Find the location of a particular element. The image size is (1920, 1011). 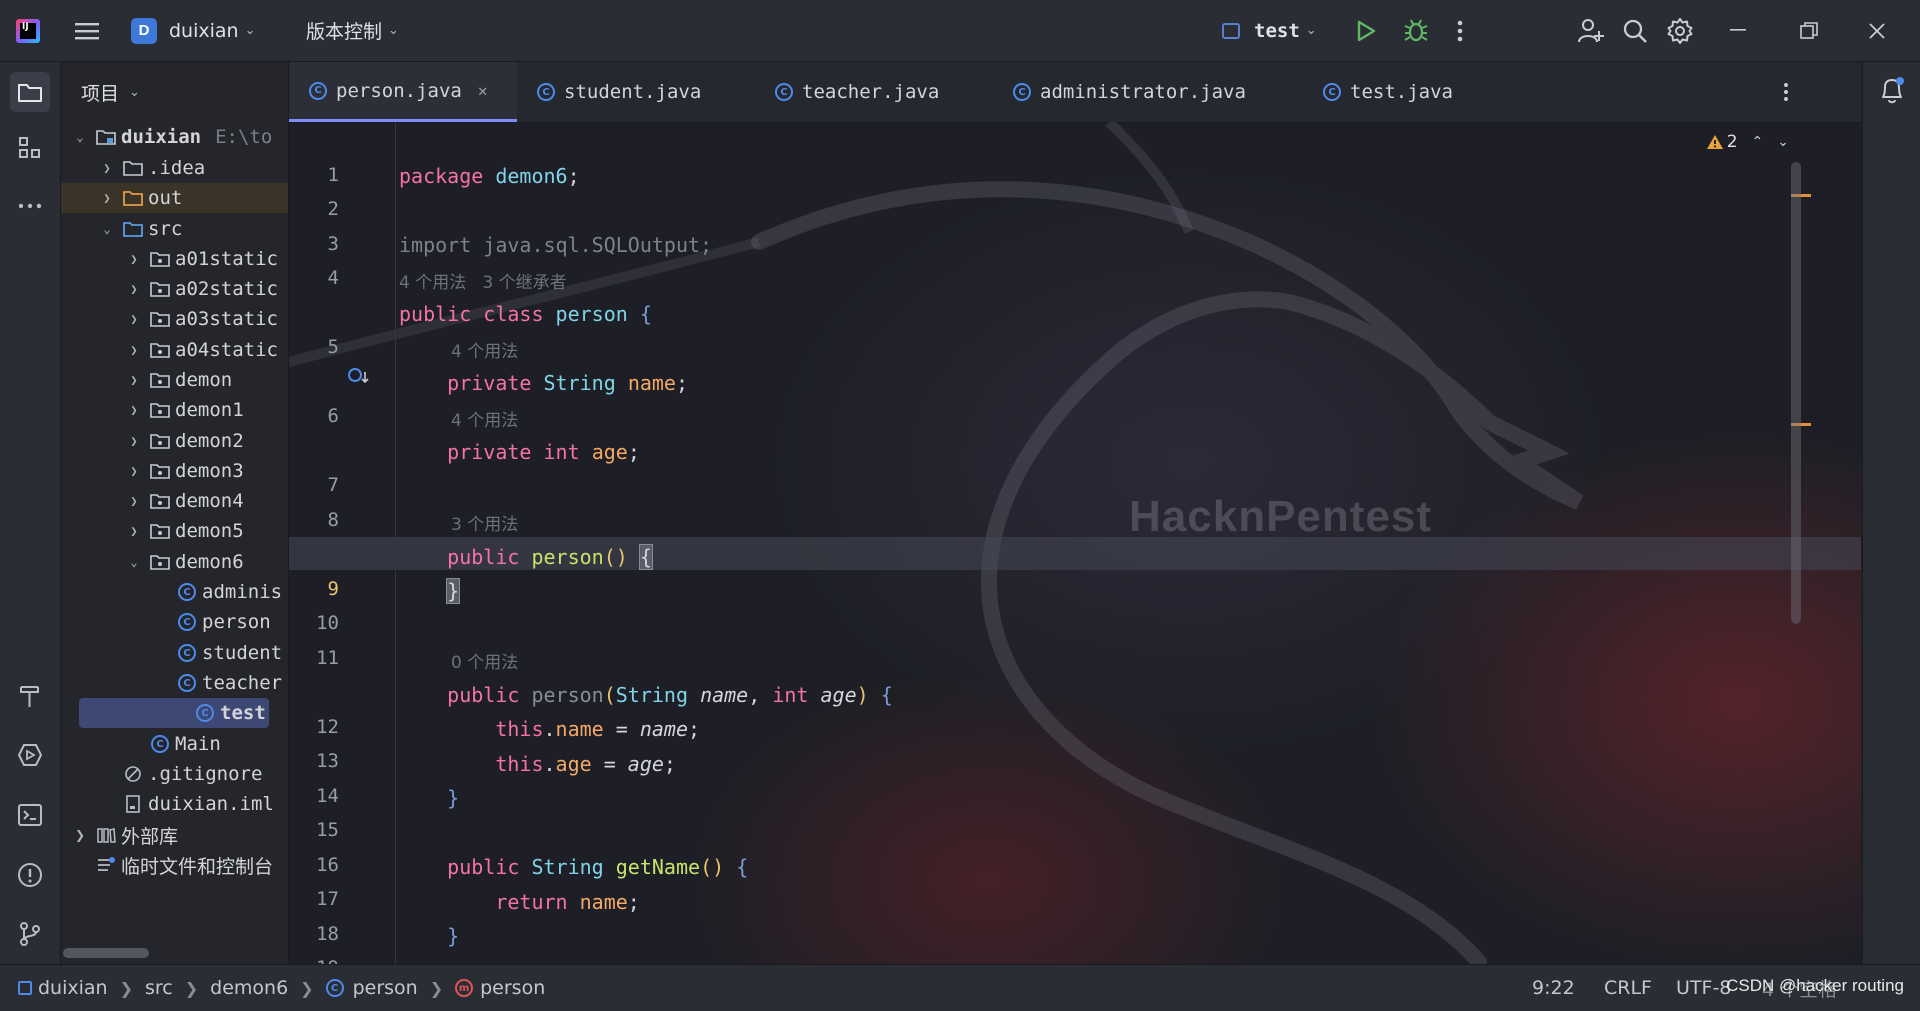

constructor-usage-hint: 0 个用法 is located at coordinates (484, 660).